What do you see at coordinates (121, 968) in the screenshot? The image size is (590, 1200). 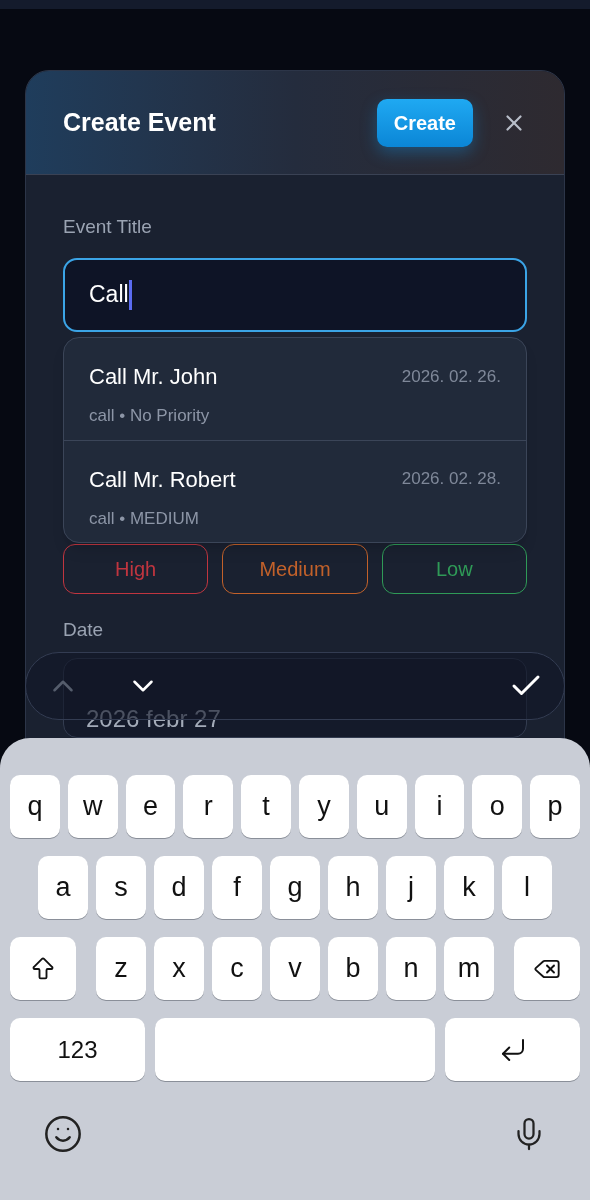 I see `keyboard-key: z` at bounding box center [121, 968].